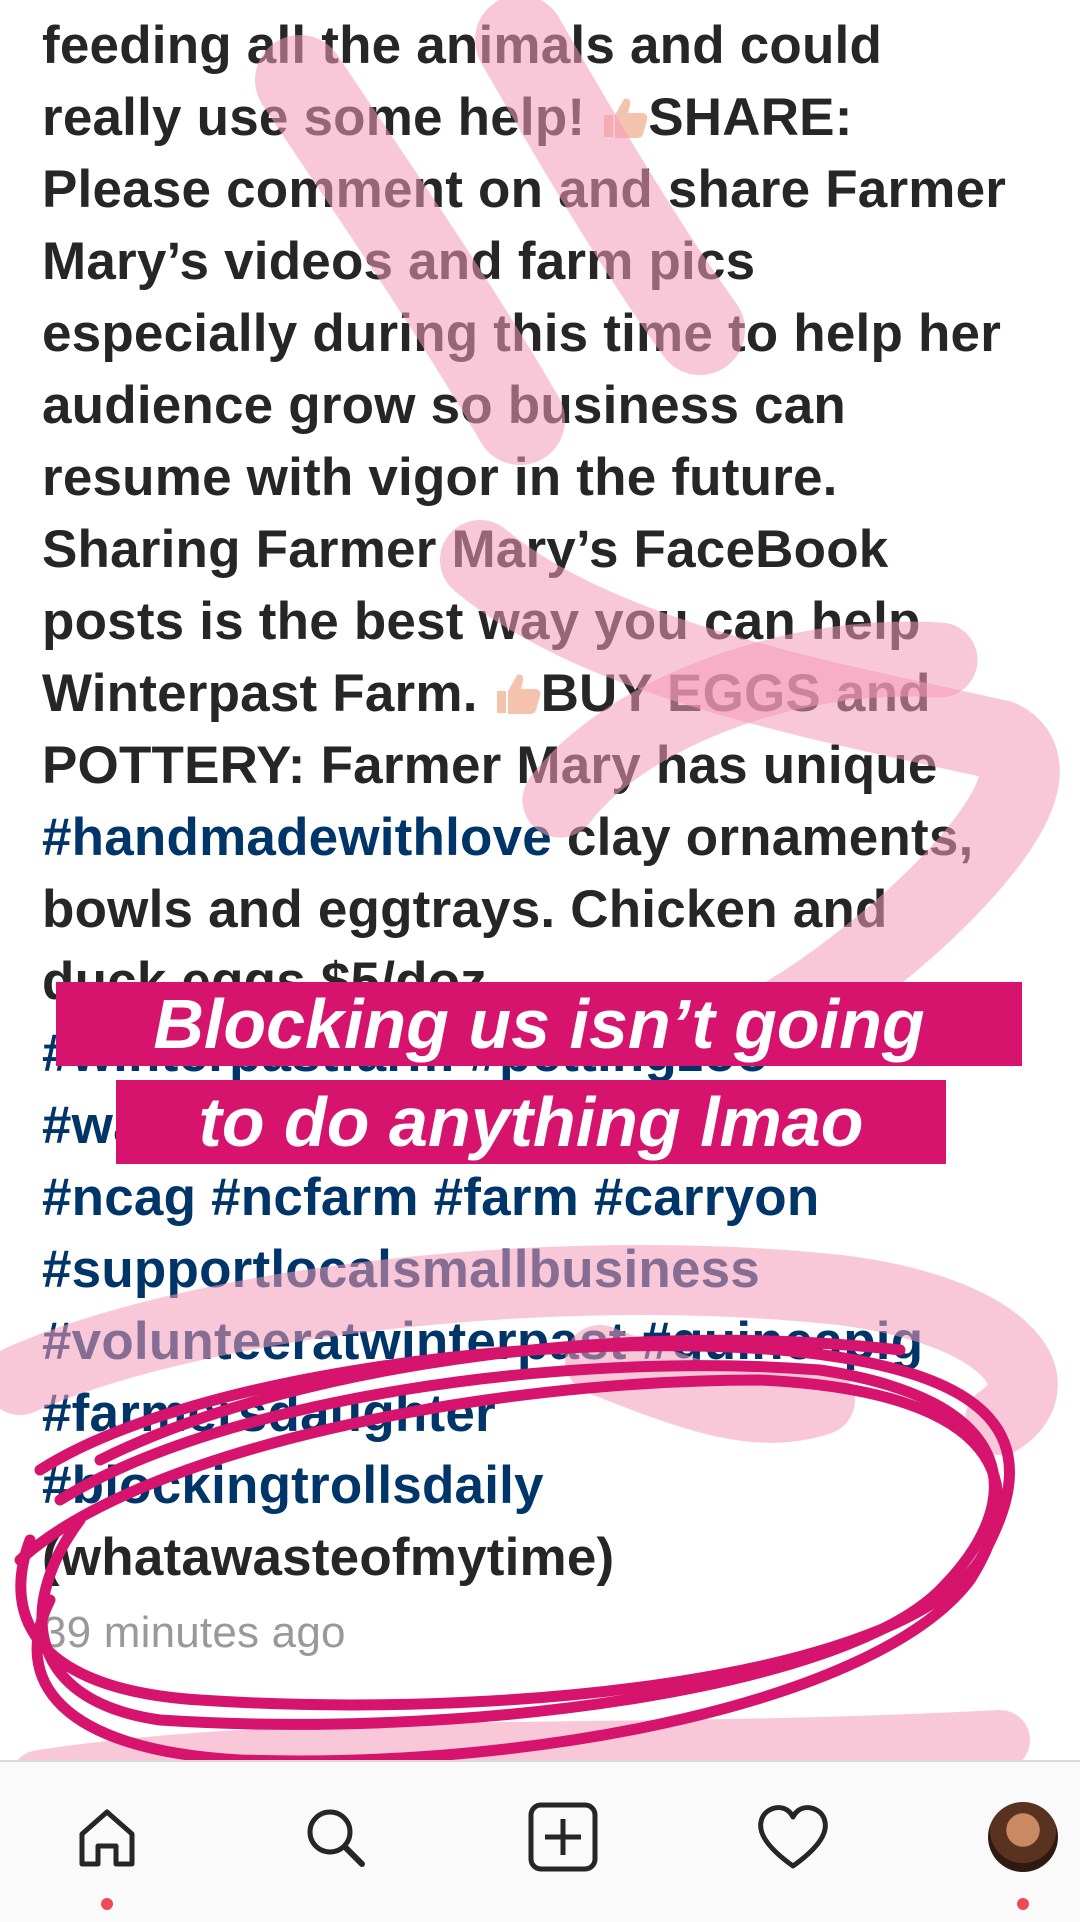 The width and height of the screenshot is (1080, 1922). I want to click on caption-text: Please comment on and share Farmer, so click(524, 189).